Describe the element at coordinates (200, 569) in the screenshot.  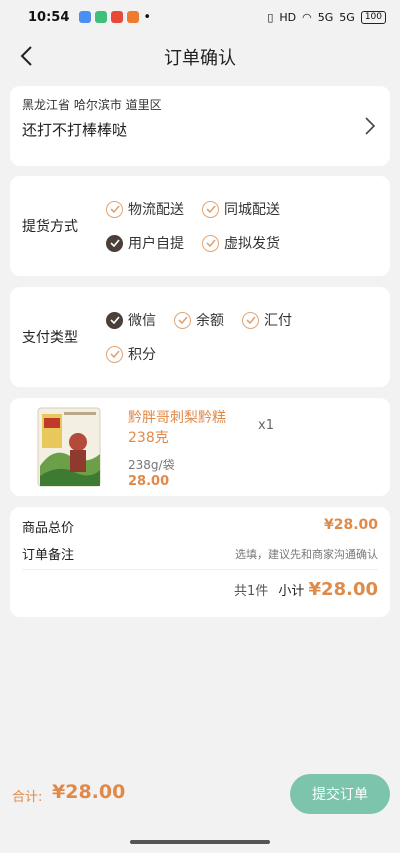
I see `divider` at that location.